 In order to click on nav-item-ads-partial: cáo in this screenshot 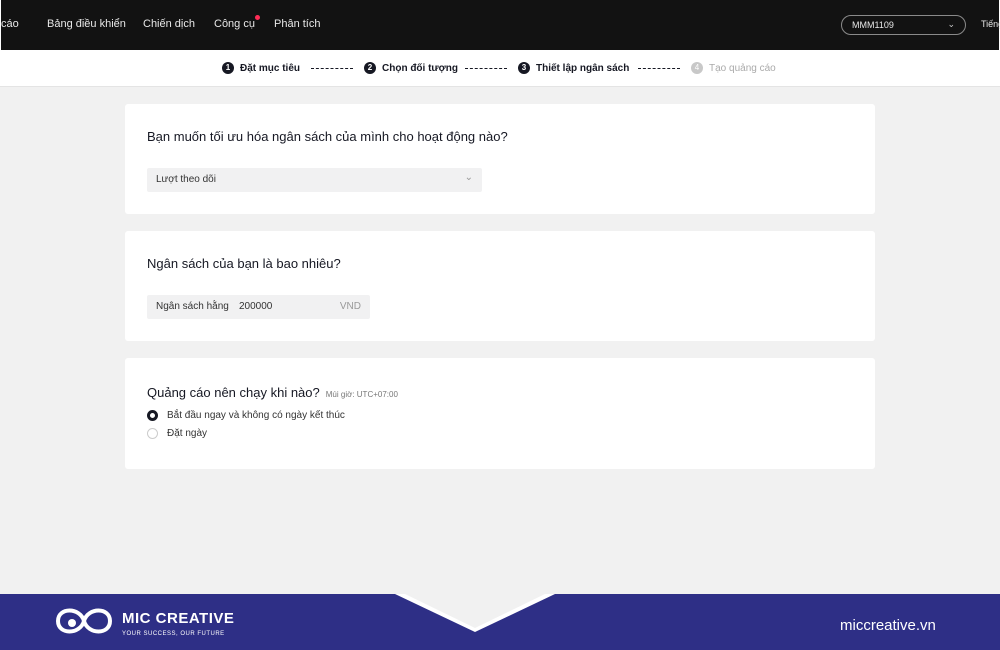, I will do `click(10, 24)`.